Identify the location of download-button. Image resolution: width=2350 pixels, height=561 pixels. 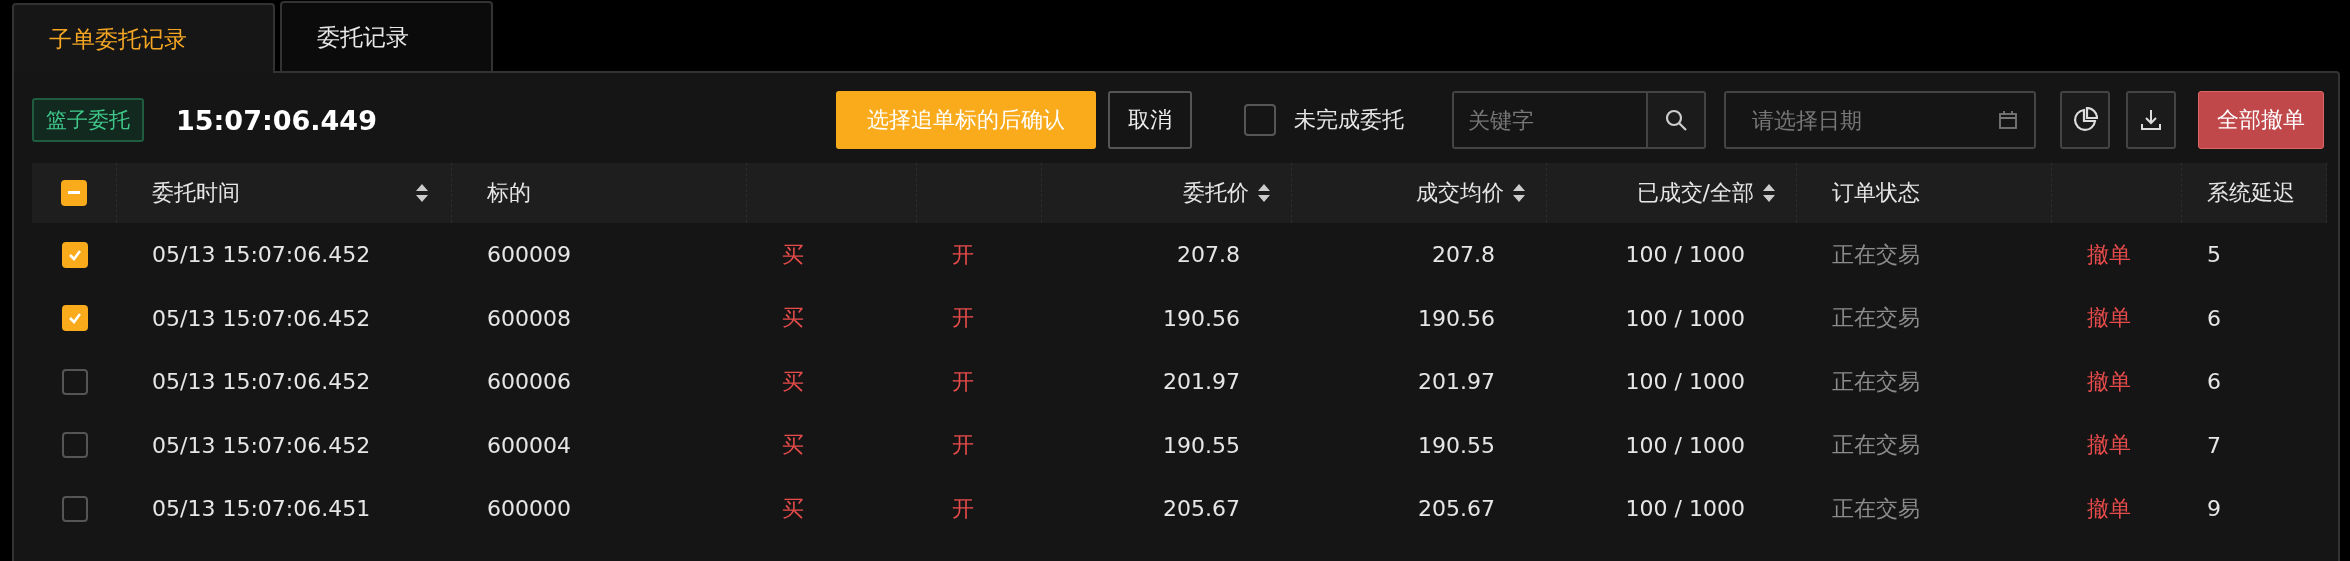
(2151, 120).